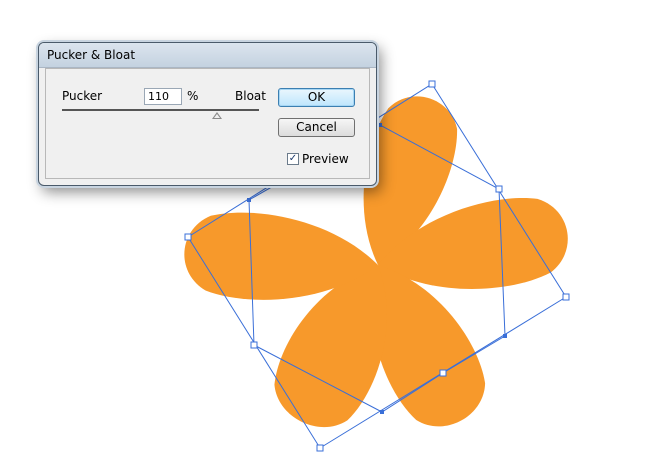  I want to click on cancel-button: Cancel, so click(316, 127).